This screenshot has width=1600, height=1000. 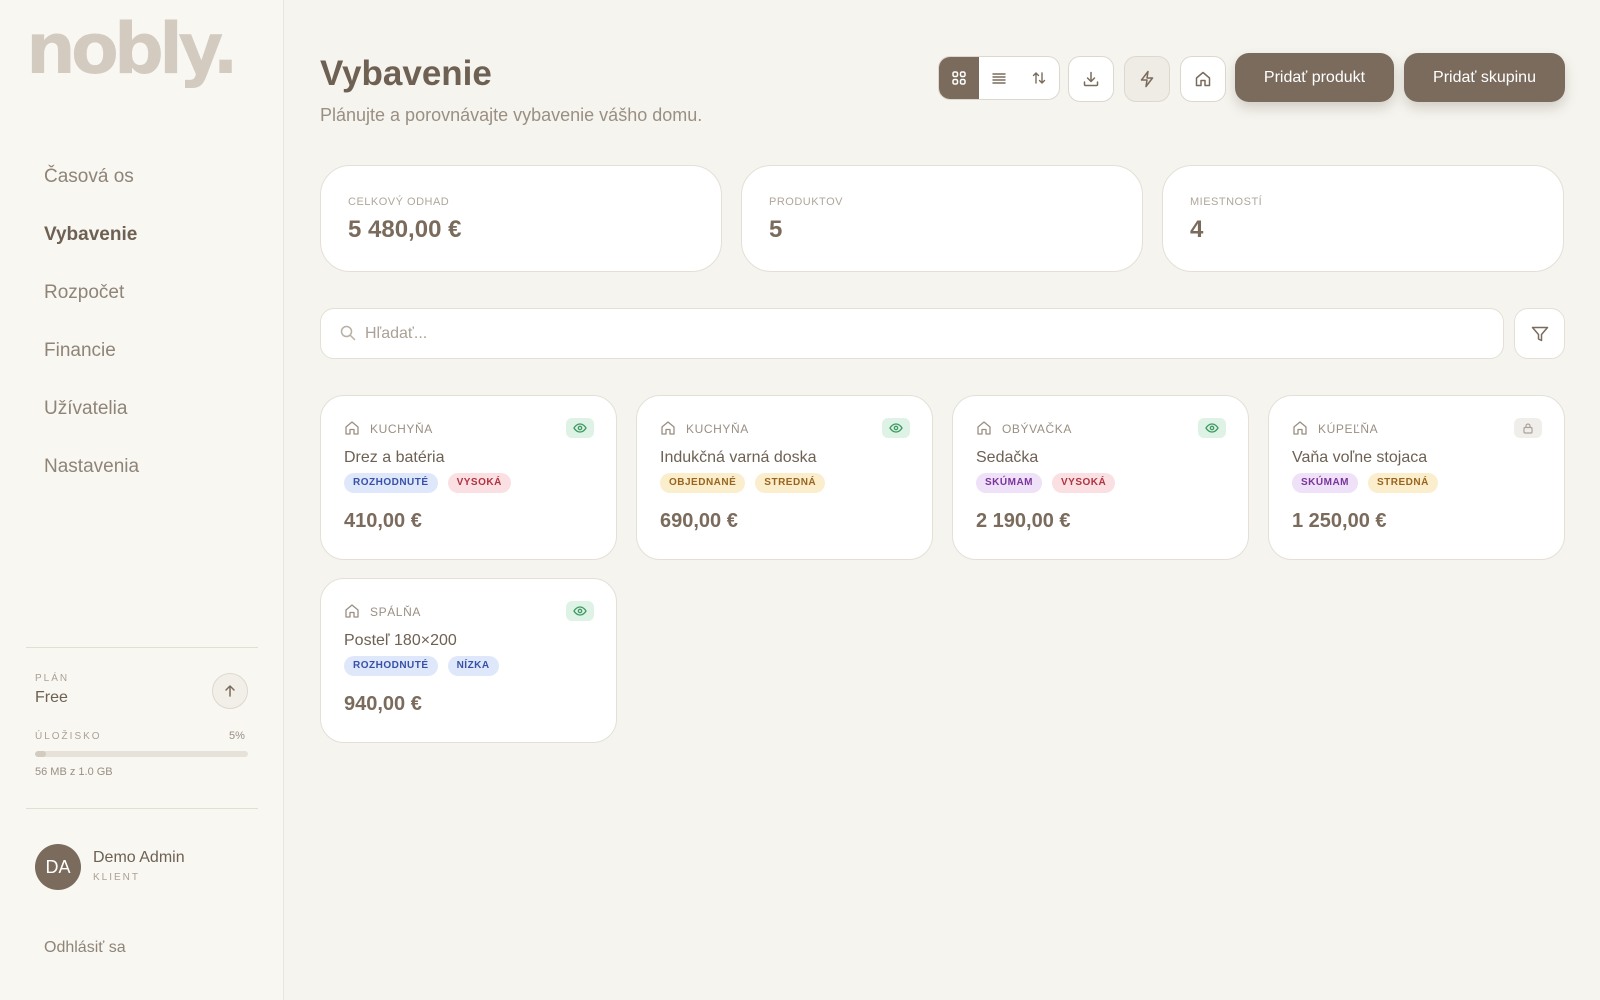 What do you see at coordinates (51, 697) in the screenshot?
I see `plan-value: Free` at bounding box center [51, 697].